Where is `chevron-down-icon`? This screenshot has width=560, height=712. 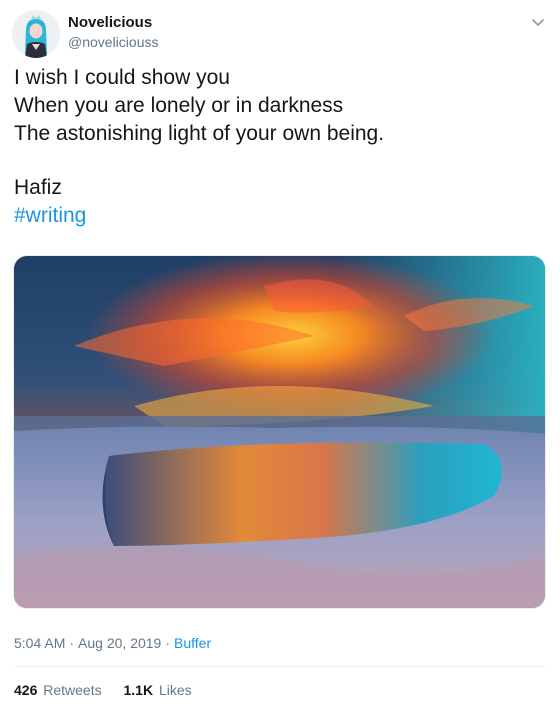 chevron-down-icon is located at coordinates (538, 22).